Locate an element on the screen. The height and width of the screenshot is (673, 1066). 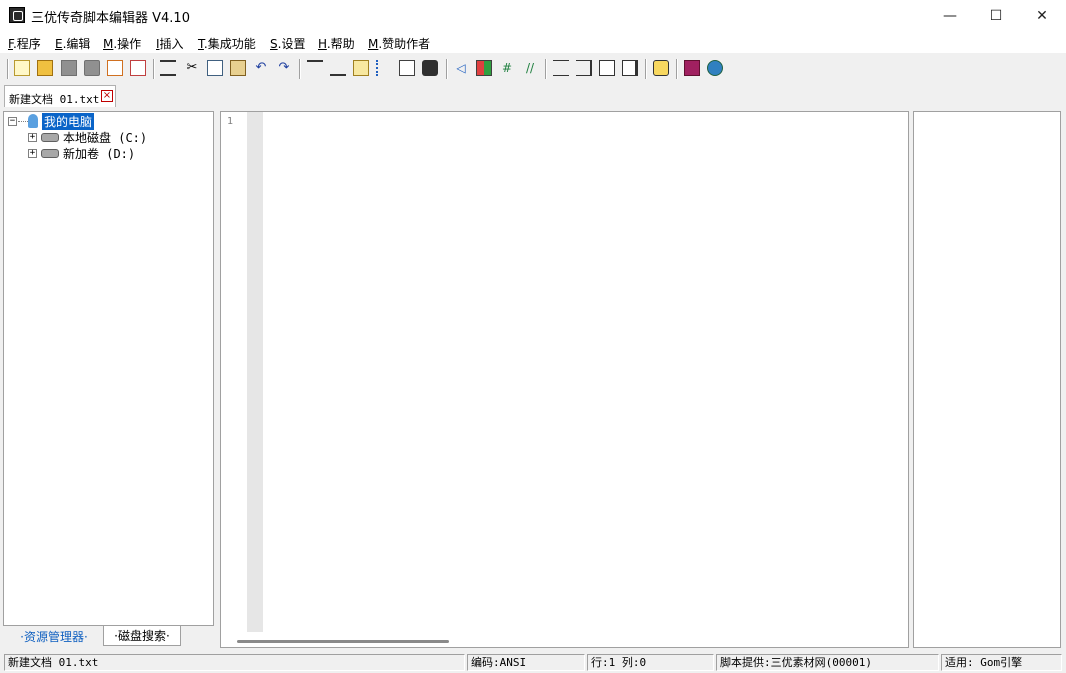
line-number-gutter: 1 is located at coordinates (242, 372).